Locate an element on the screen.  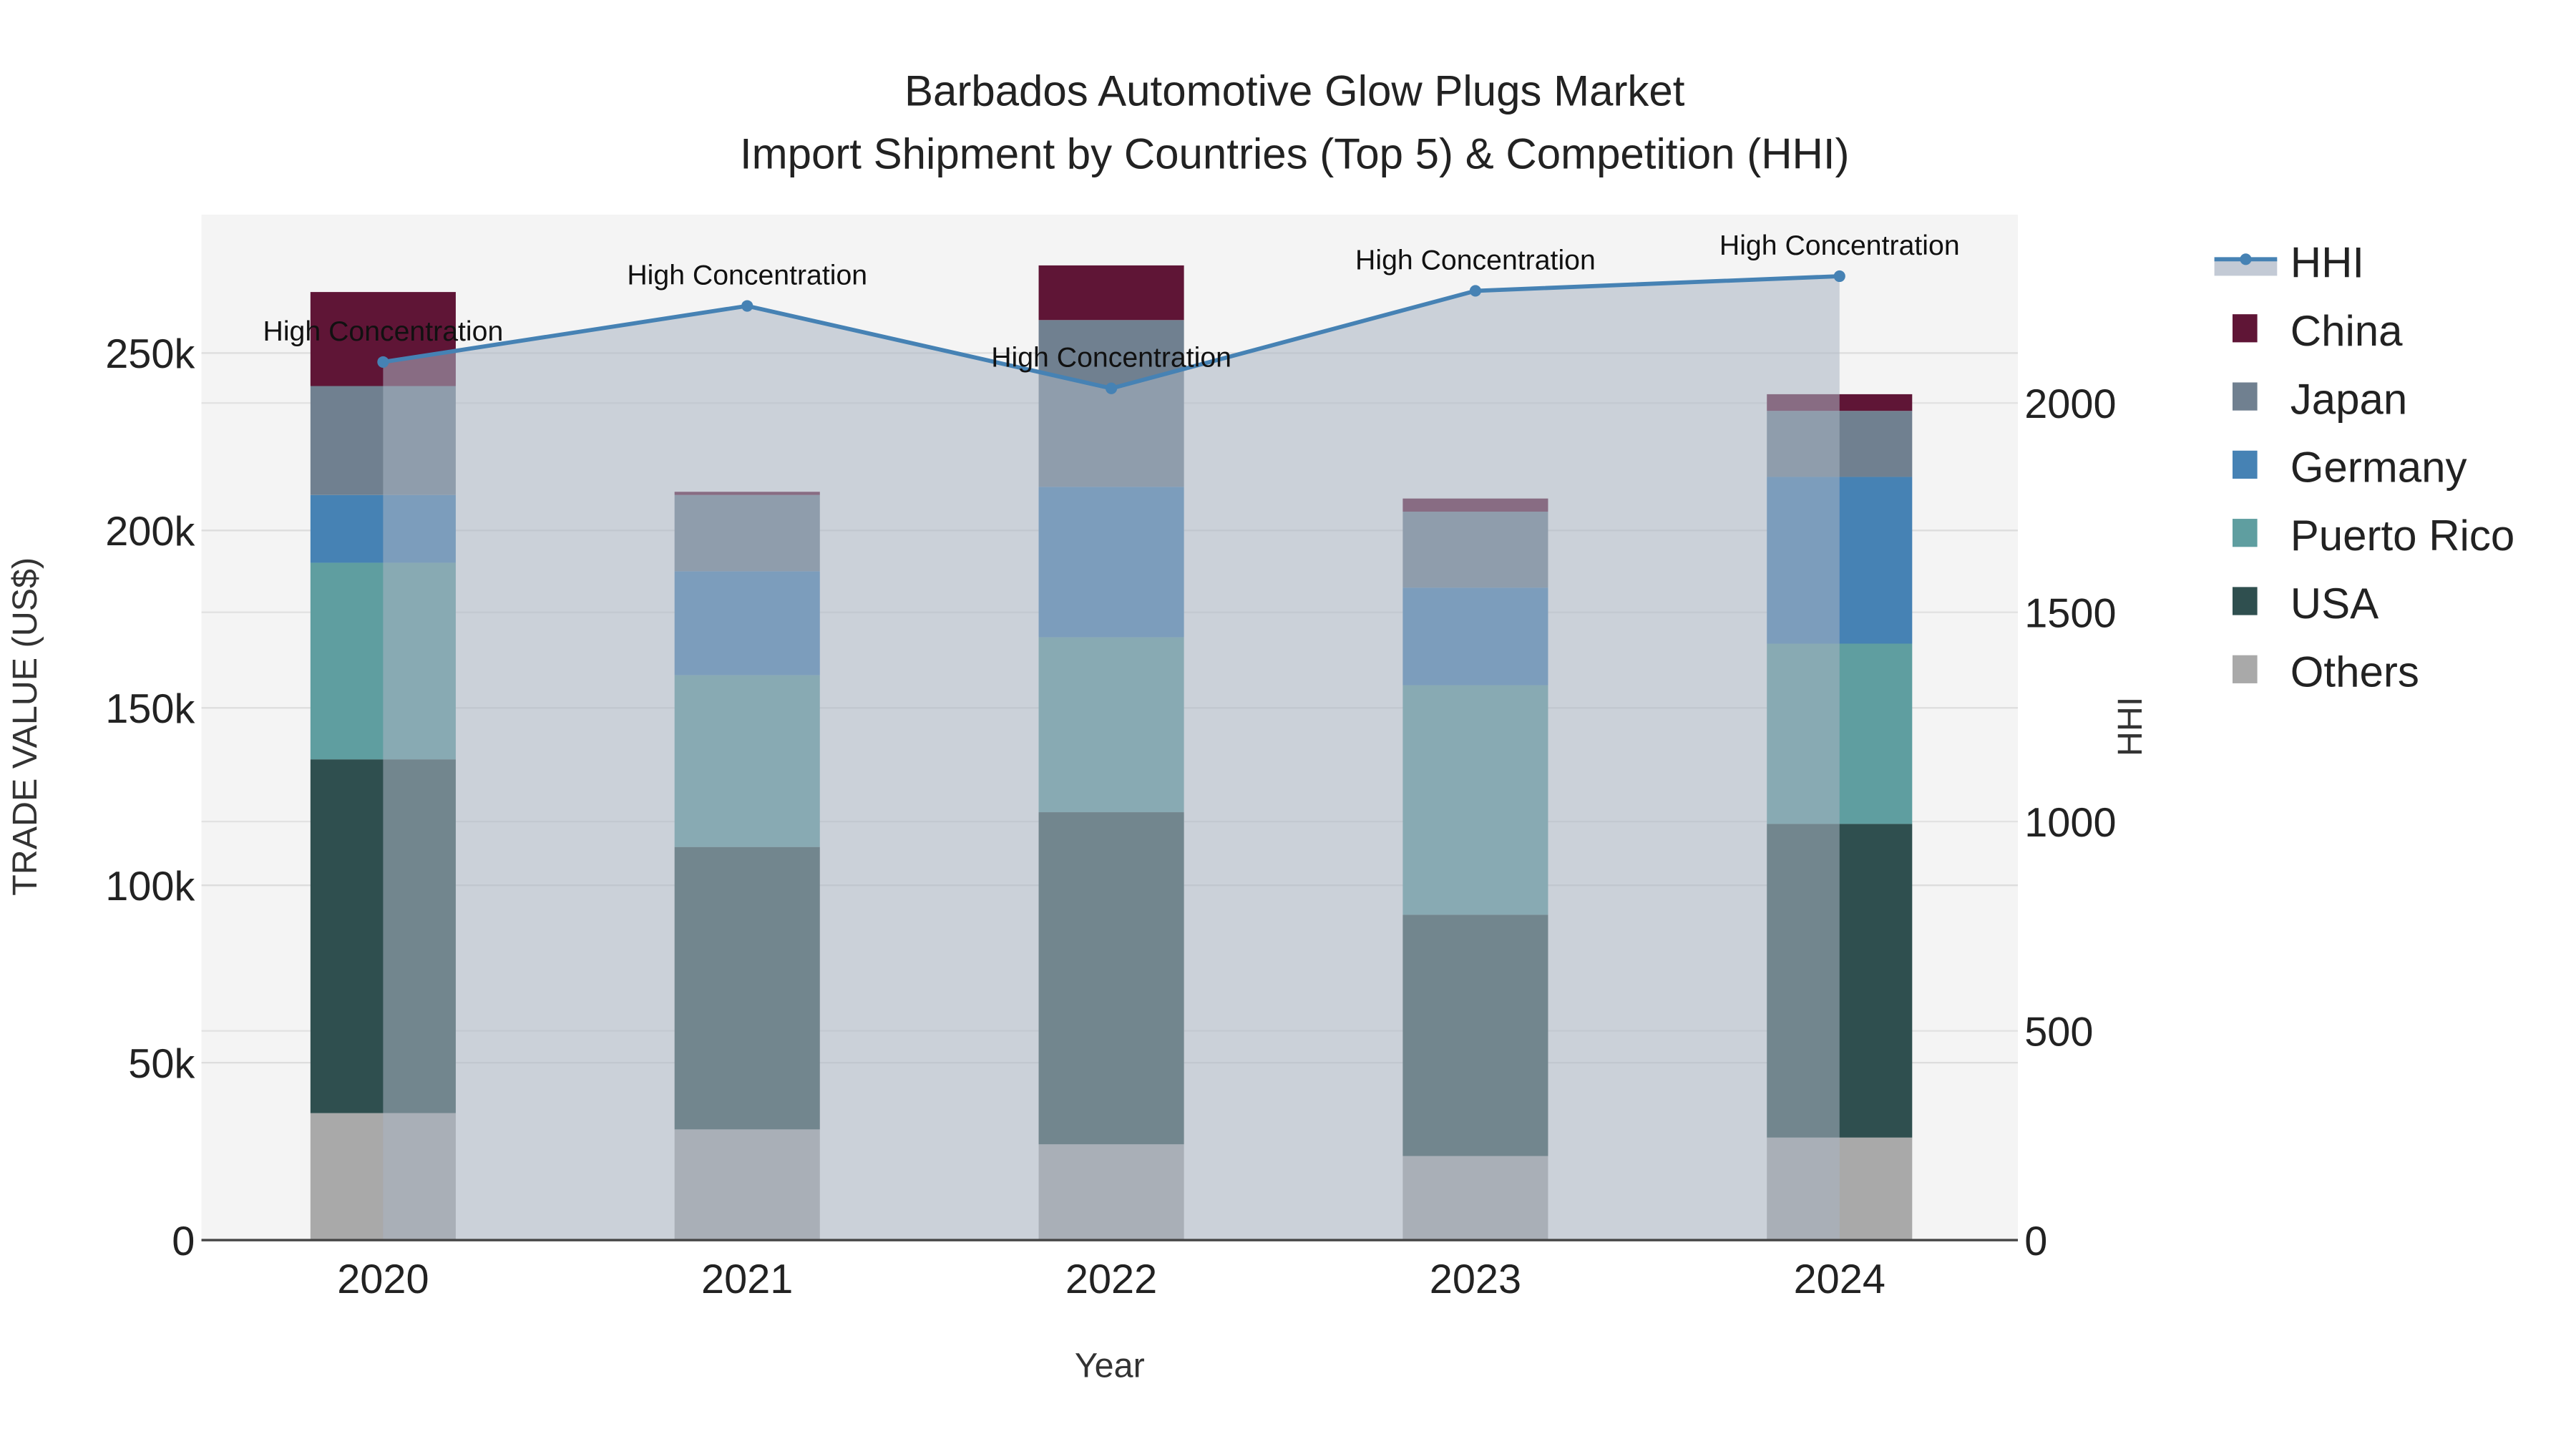
legend-label: China is located at coordinates (2346, 331).